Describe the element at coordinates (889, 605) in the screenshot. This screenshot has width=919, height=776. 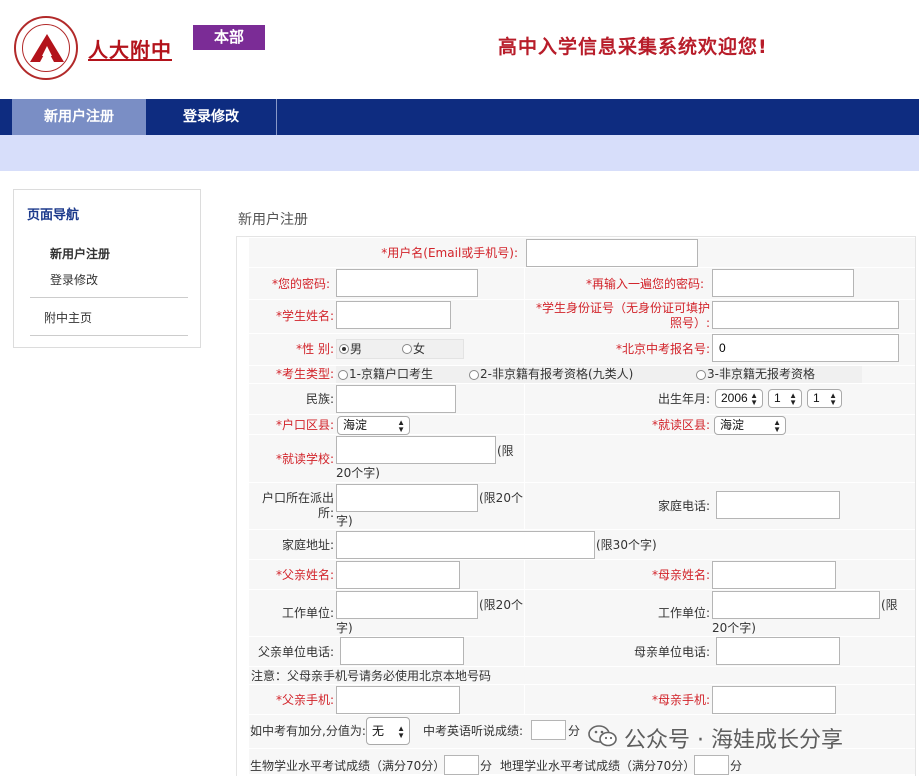
I see `mother-work-limit-a: (限` at that location.